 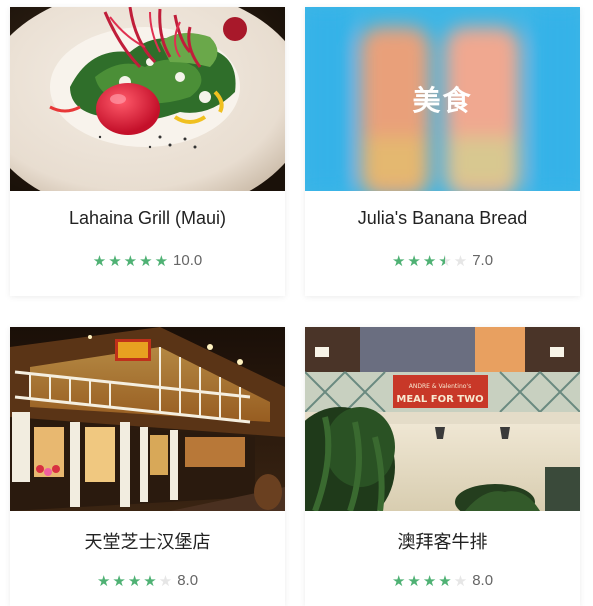 I want to click on restaurant-name: 澳拜客牛排, so click(x=442, y=541).